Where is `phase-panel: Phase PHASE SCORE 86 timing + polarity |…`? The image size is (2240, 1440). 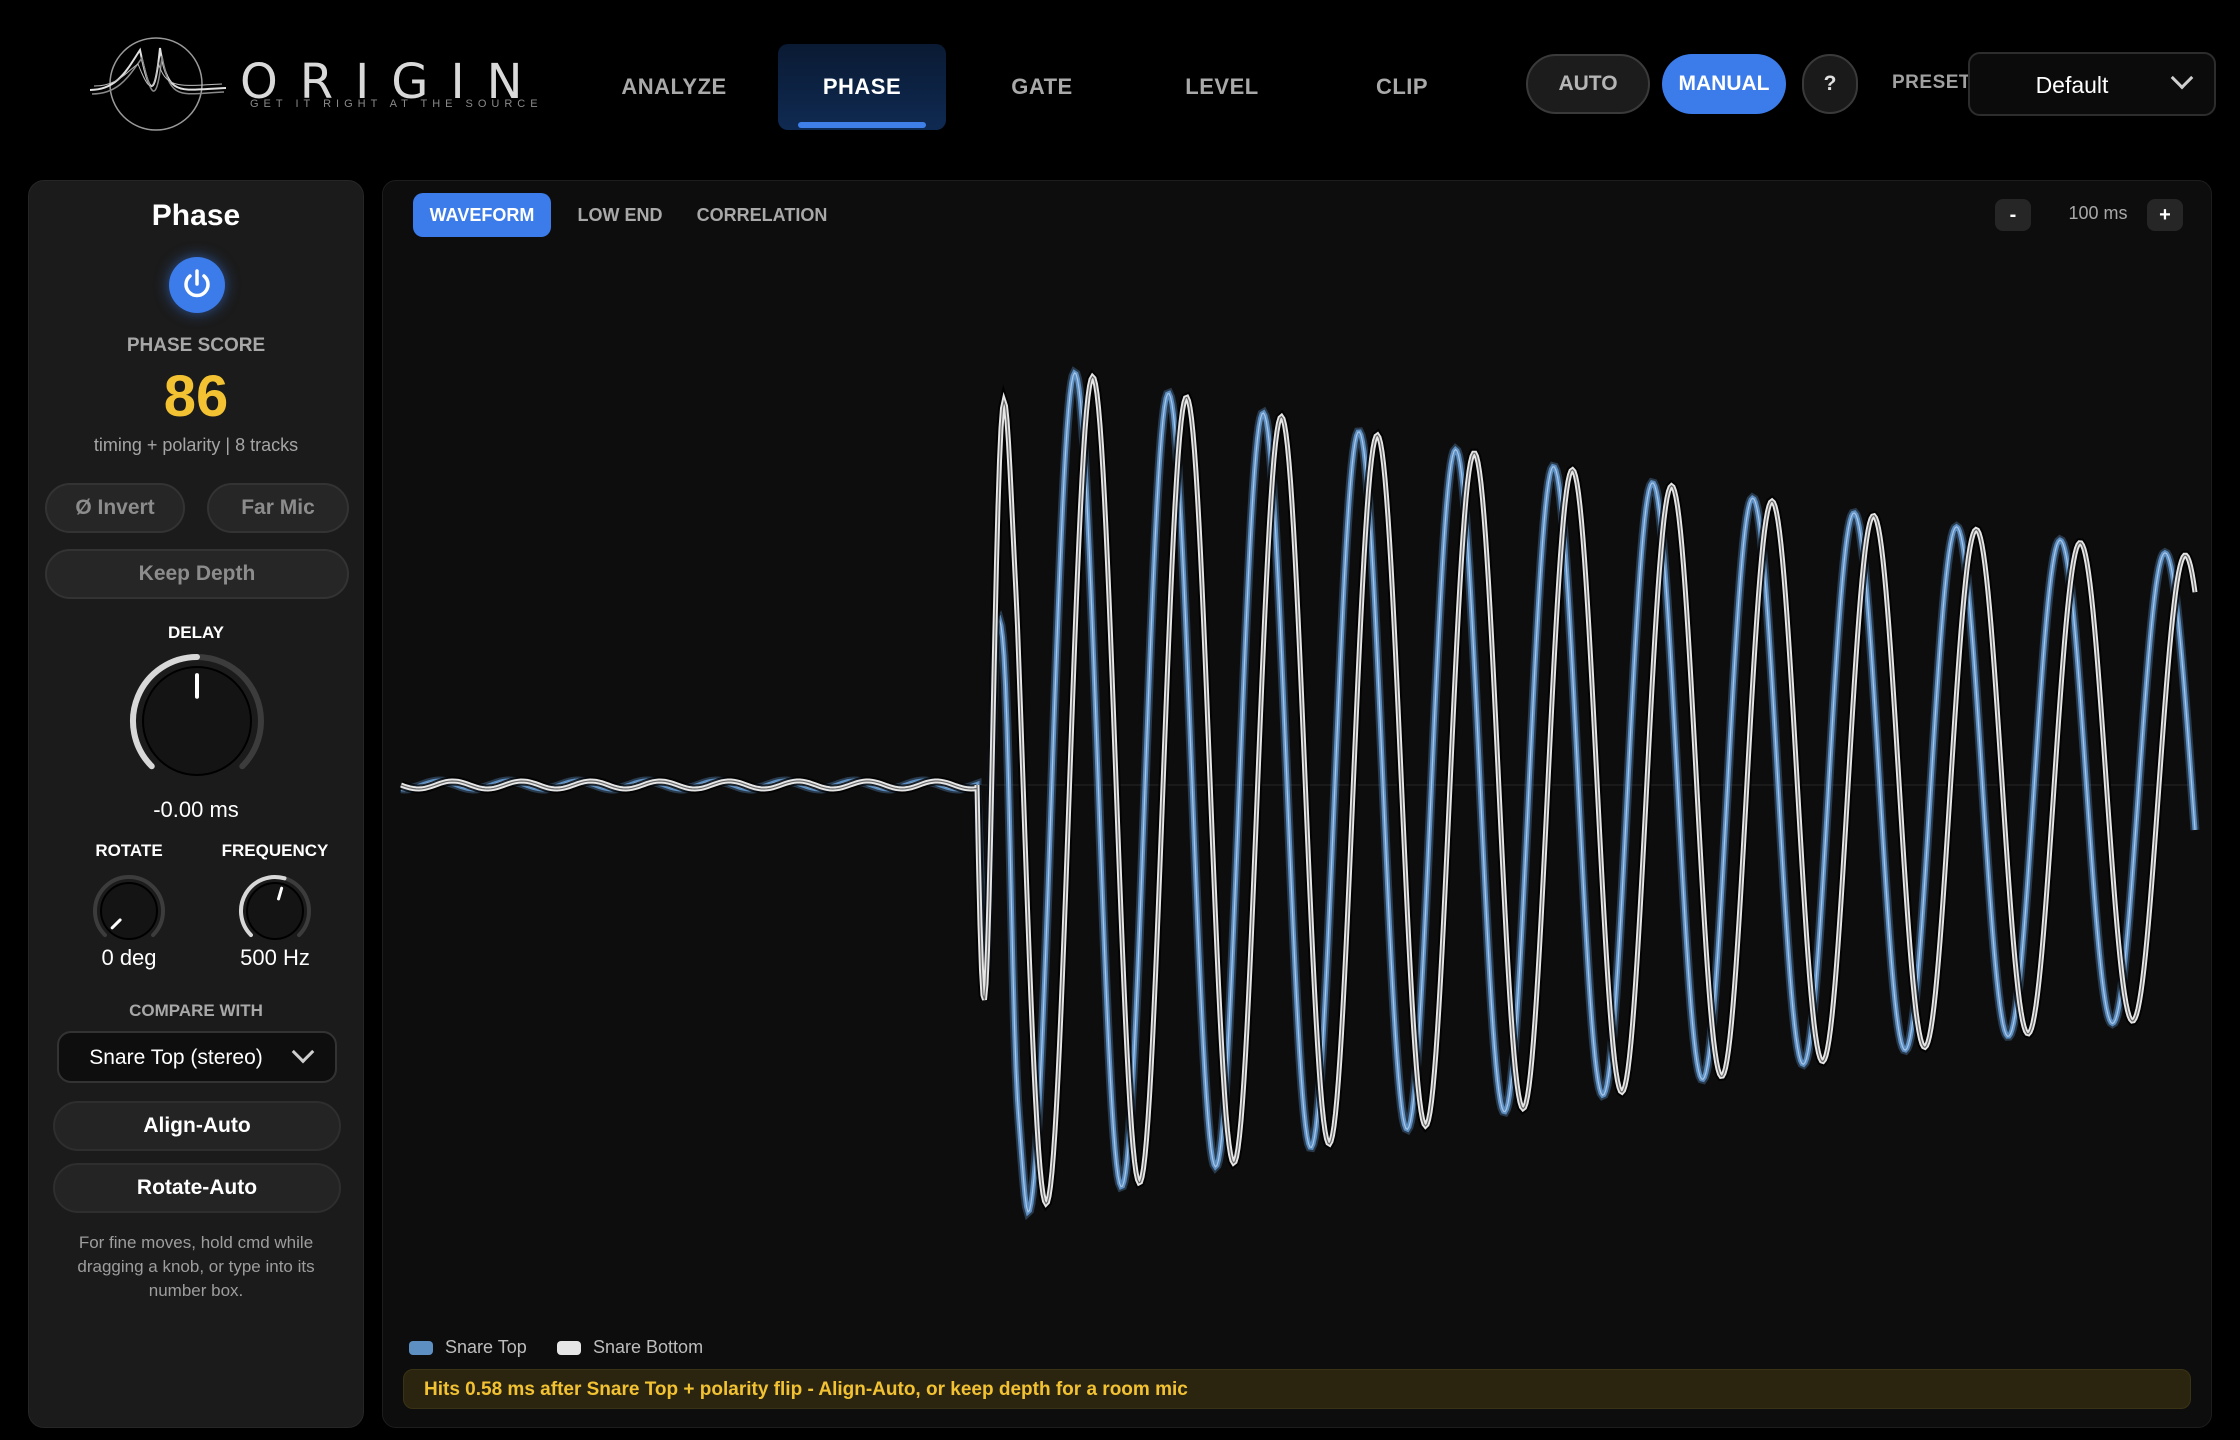 phase-panel: Phase PHASE SCORE 86 timing + polarity |… is located at coordinates (196, 804).